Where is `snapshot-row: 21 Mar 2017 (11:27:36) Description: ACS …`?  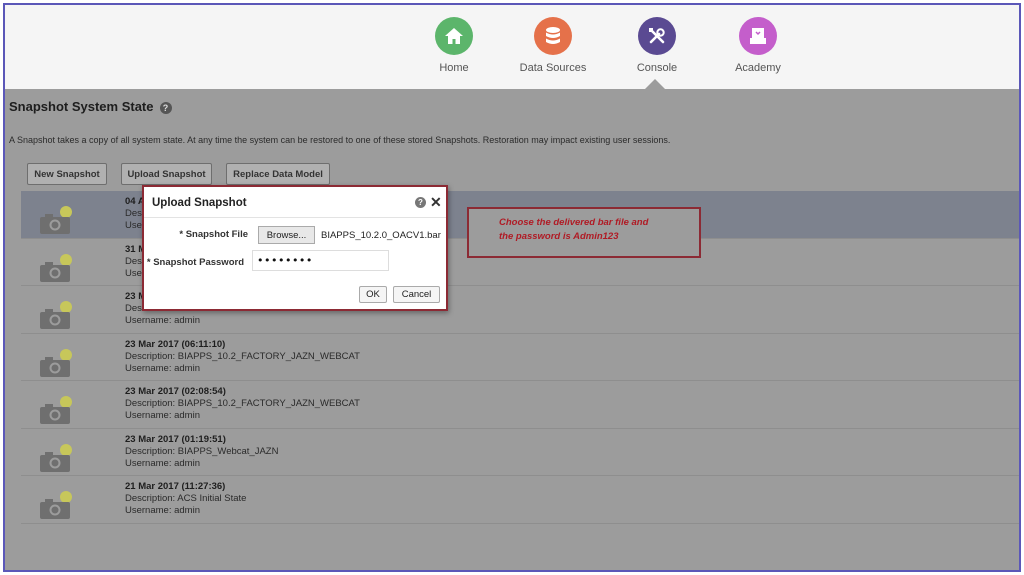 snapshot-row: 21 Mar 2017 (11:27:36) Description: ACS … is located at coordinates (520, 500).